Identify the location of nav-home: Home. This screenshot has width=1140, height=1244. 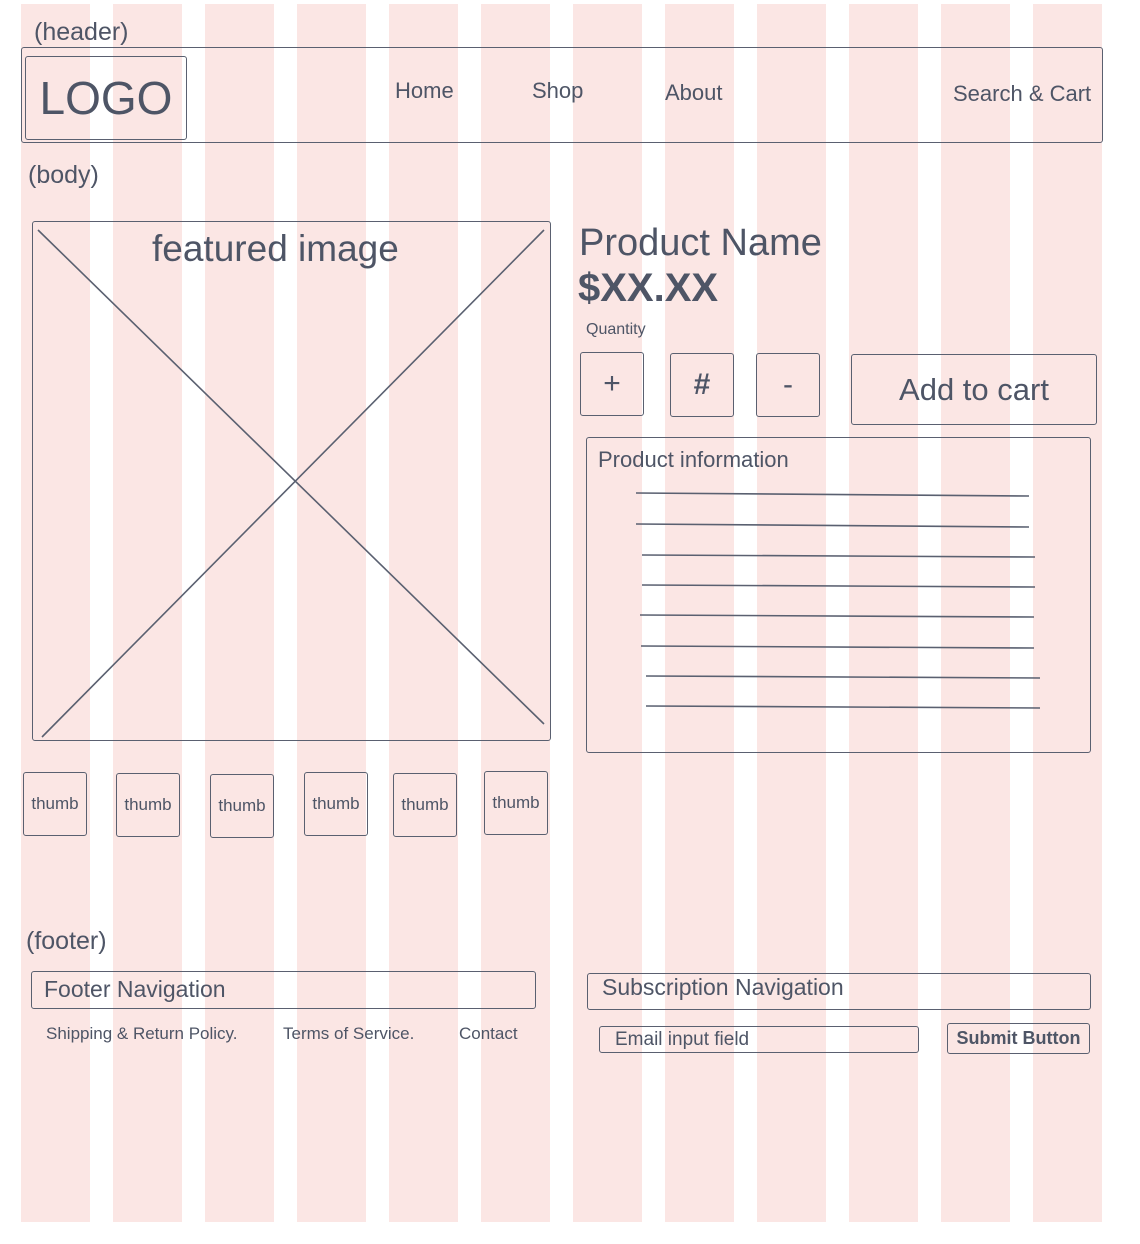
(424, 91).